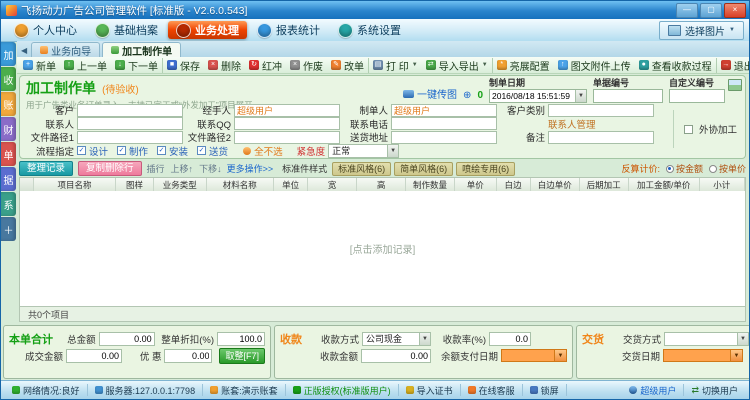  Describe the element at coordinates (8, 204) in the screenshot. I see `side-tab: 系` at that location.